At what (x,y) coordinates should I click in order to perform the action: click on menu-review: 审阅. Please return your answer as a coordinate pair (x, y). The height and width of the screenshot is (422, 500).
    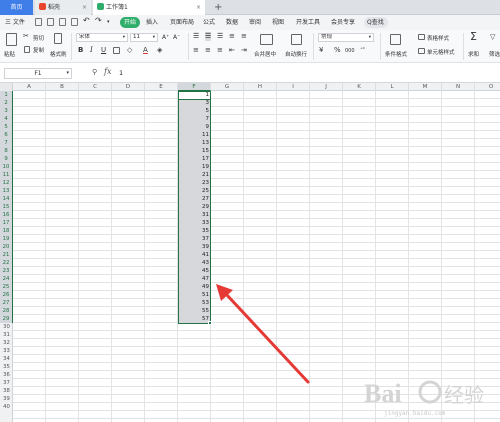
    Looking at the image, I should click on (255, 22).